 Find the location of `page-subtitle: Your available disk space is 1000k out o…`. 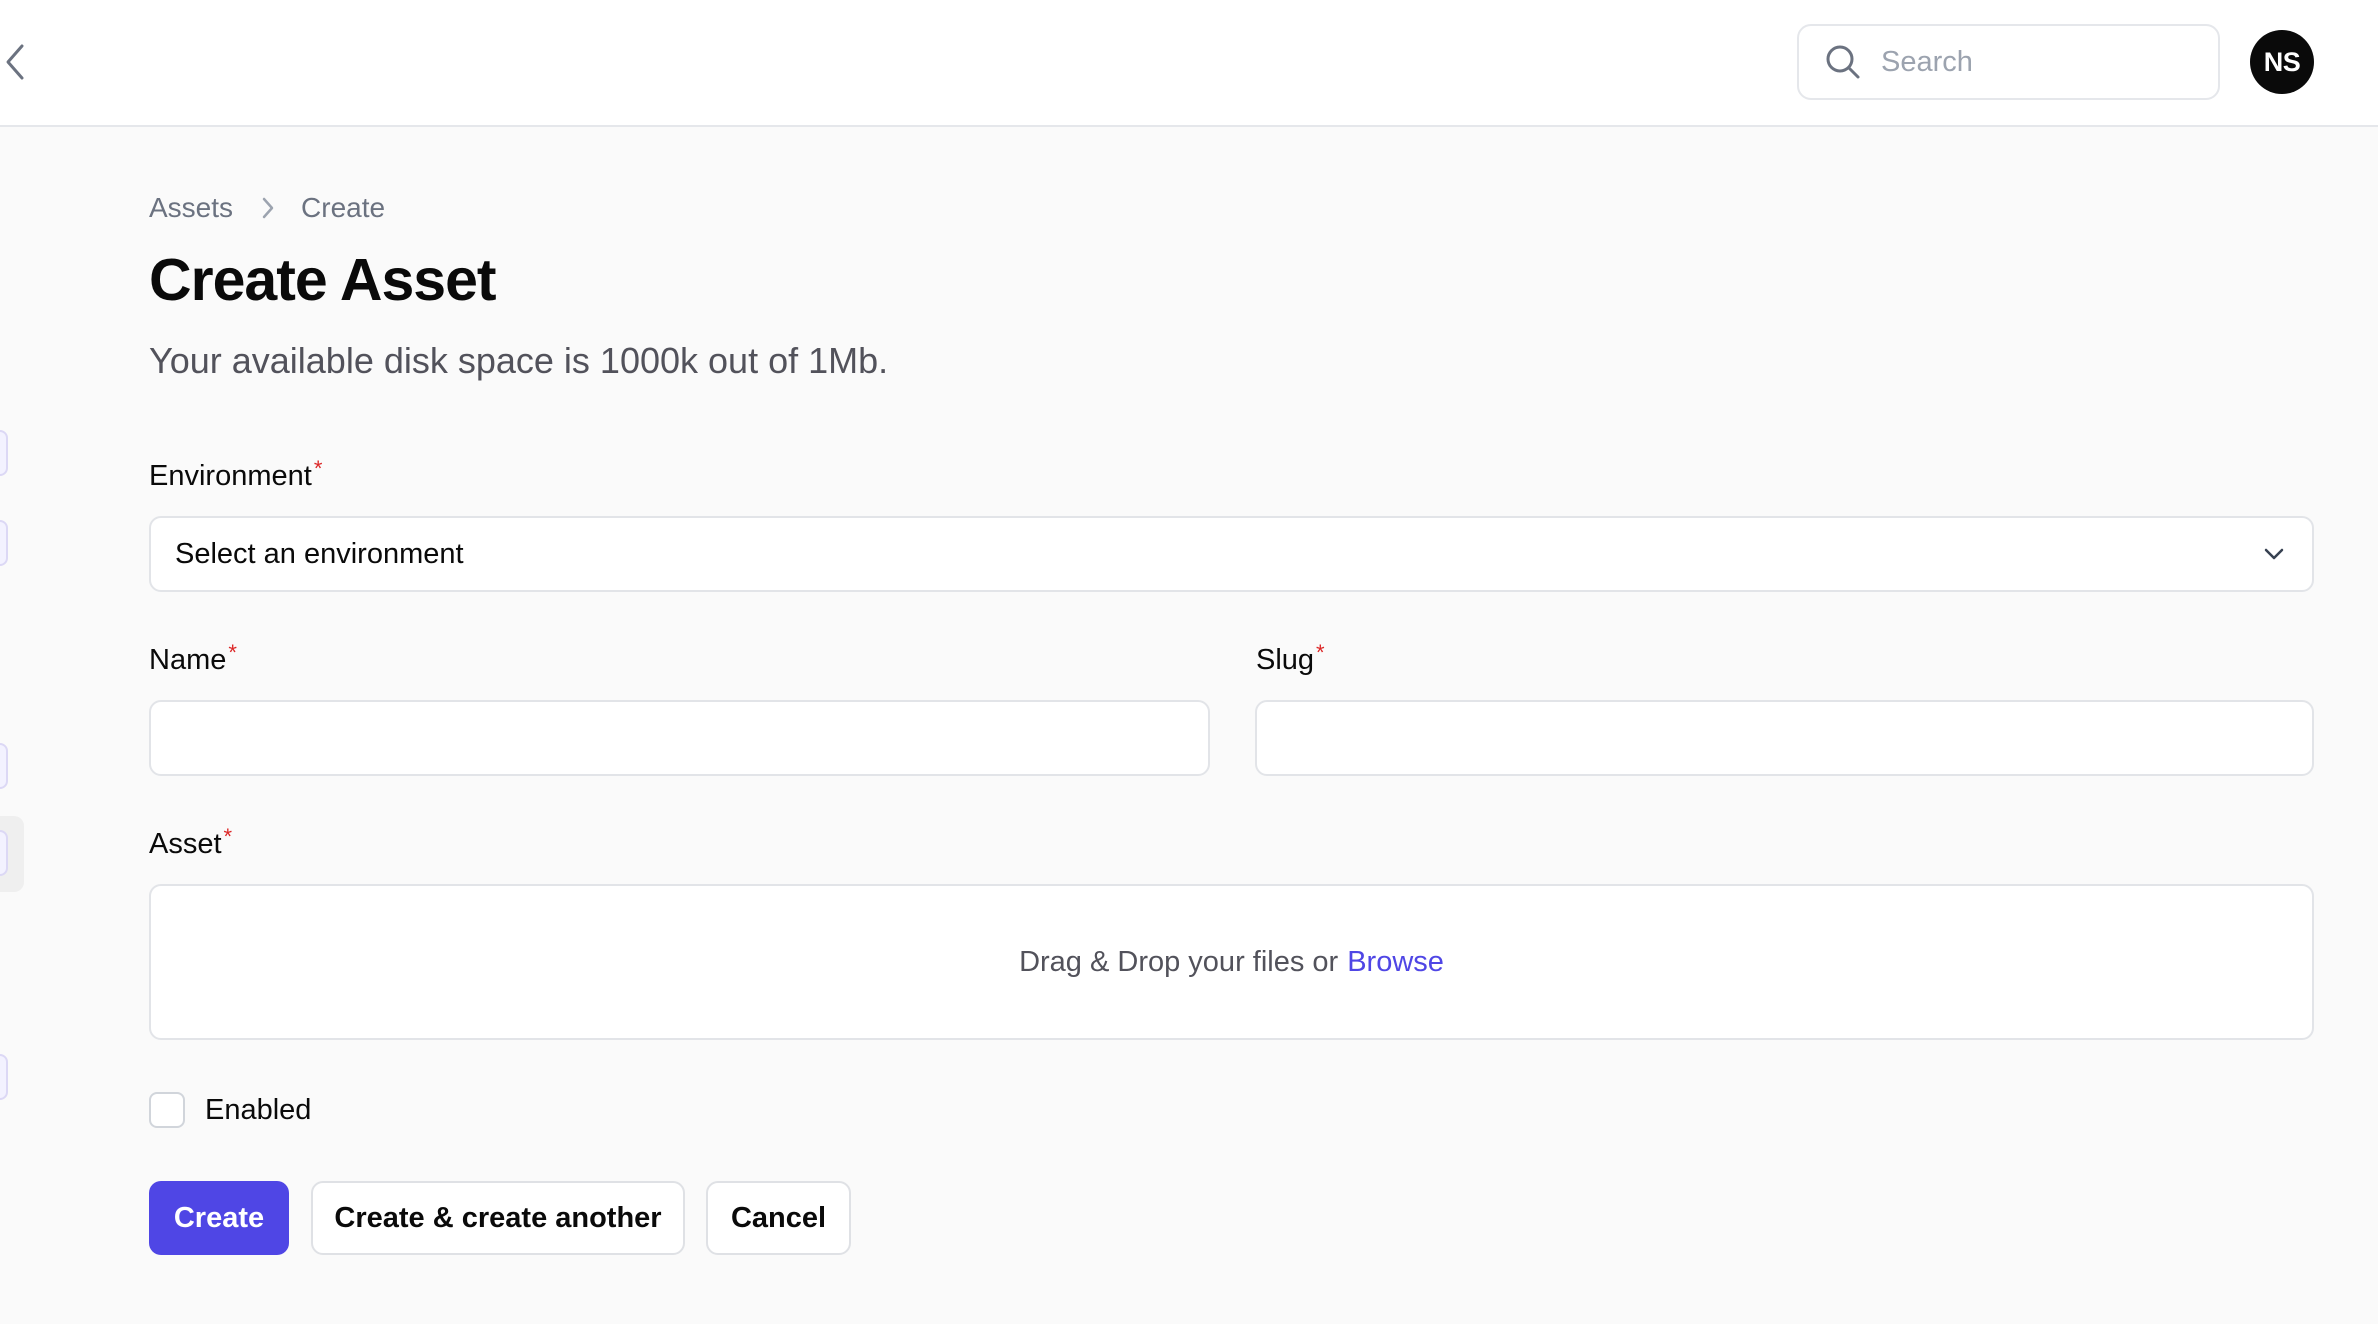

page-subtitle: Your available disk space is 1000k out o… is located at coordinates (519, 360).